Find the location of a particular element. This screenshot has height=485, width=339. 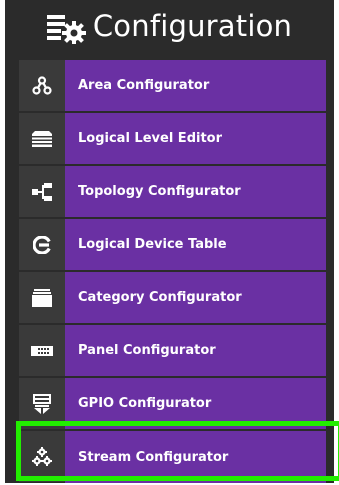

menu-item-label: Logical Level Editor is located at coordinates (195, 138).